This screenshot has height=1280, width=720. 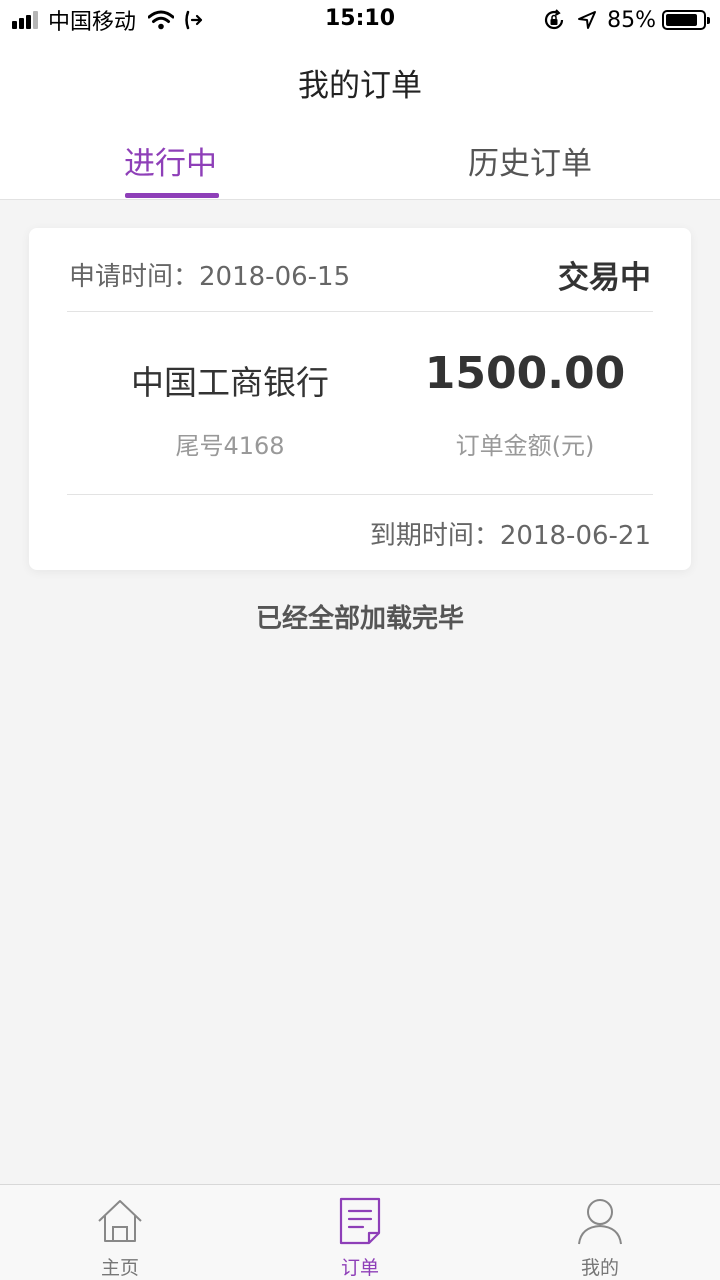 I want to click on nav-bar: 我的订单, so click(x=360, y=82).